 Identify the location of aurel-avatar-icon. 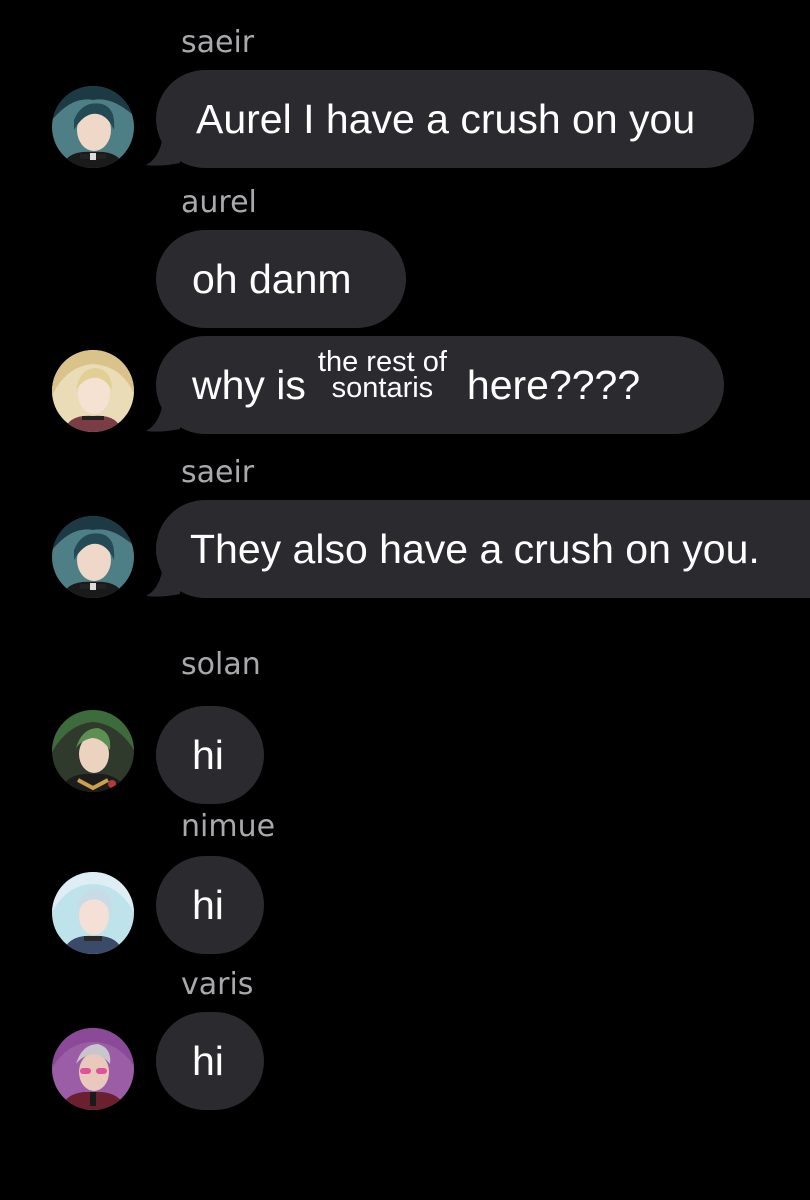
(93, 391).